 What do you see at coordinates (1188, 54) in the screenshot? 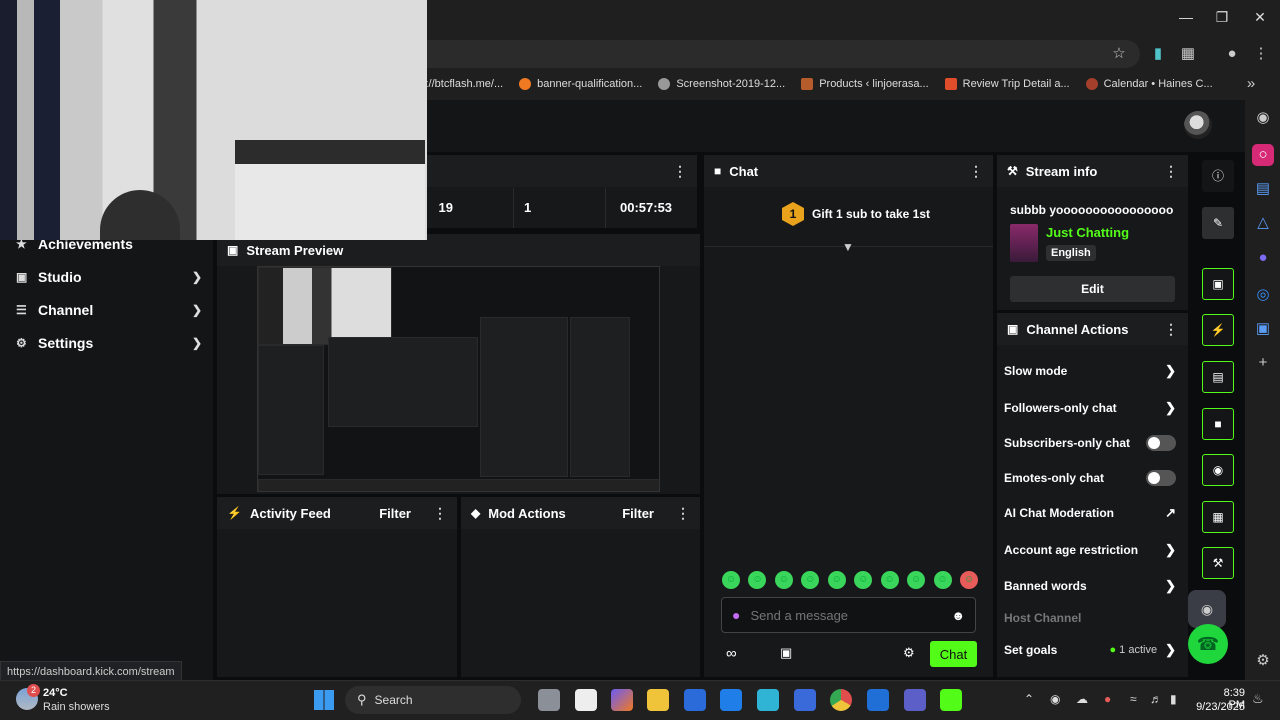
I see `puzzle-icon: ▦` at bounding box center [1188, 54].